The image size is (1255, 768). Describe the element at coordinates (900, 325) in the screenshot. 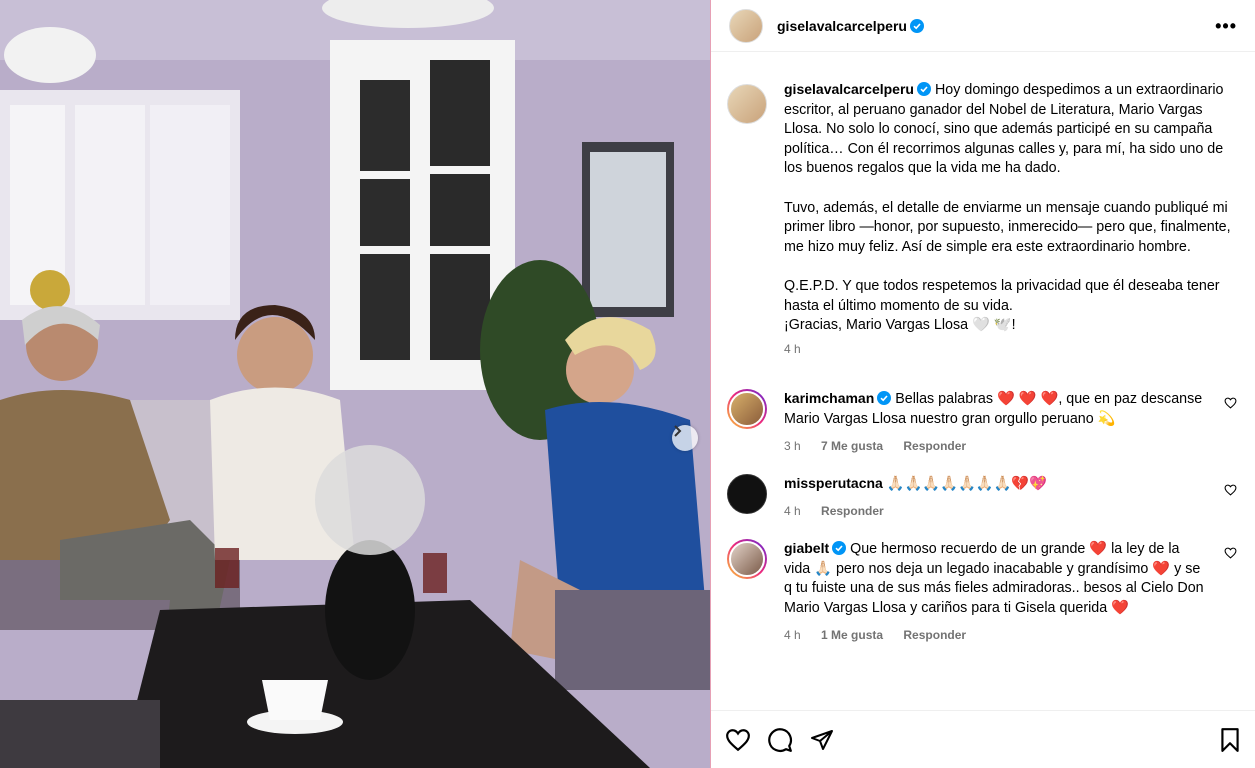

I see `caption-text-4: ¡Gracias, Mario Vargas Llosa 🤍 🕊️!` at that location.